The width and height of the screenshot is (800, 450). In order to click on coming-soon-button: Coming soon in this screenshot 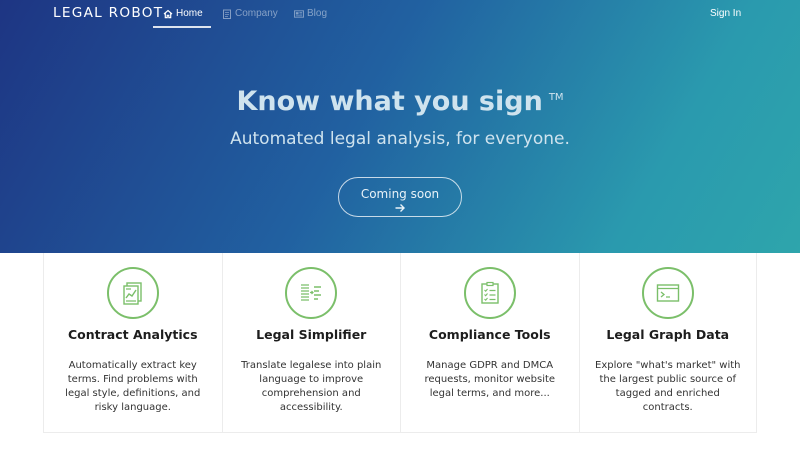, I will do `click(400, 197)`.